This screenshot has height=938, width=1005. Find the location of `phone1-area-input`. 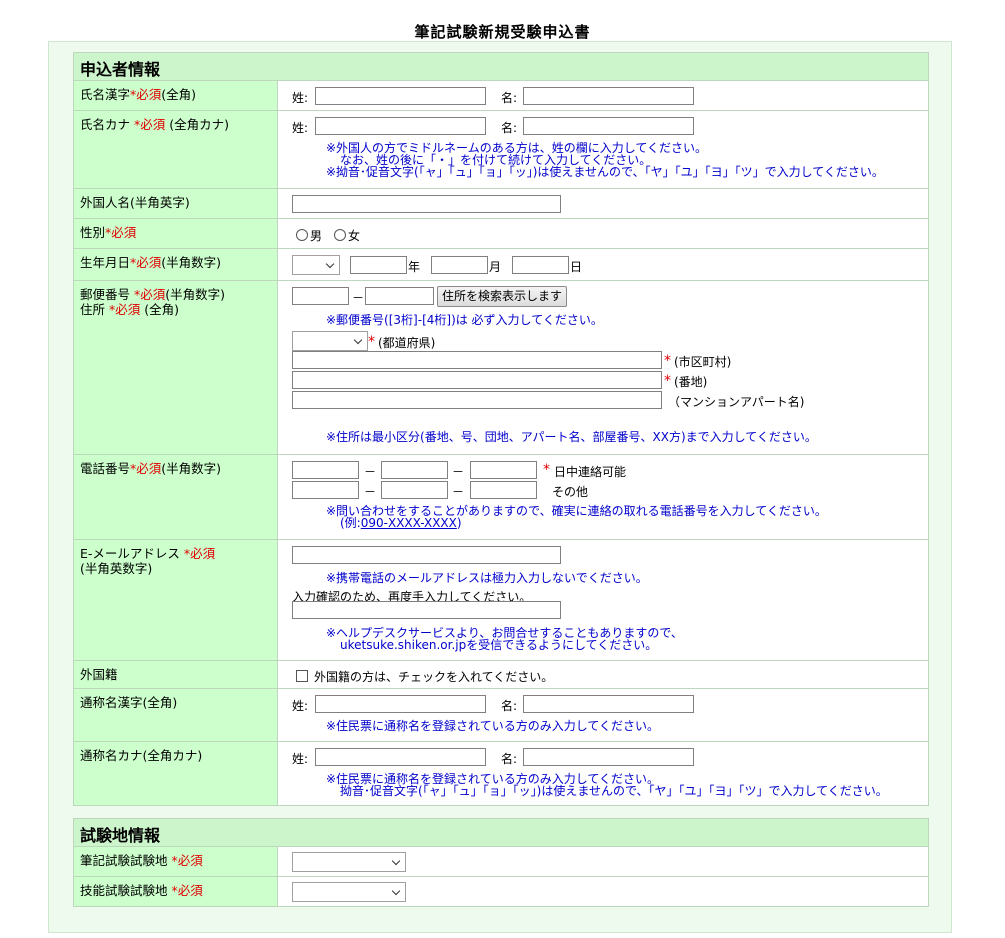

phone1-area-input is located at coordinates (325, 470).